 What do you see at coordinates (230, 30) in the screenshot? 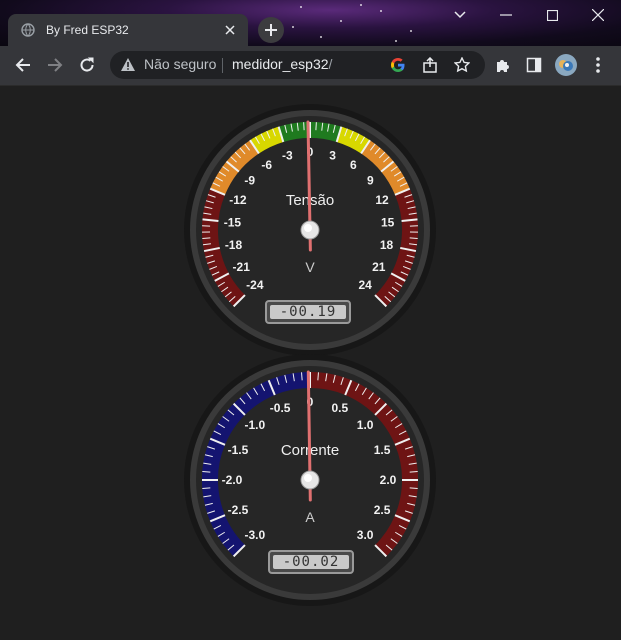
I see `close-tab-icon` at bounding box center [230, 30].